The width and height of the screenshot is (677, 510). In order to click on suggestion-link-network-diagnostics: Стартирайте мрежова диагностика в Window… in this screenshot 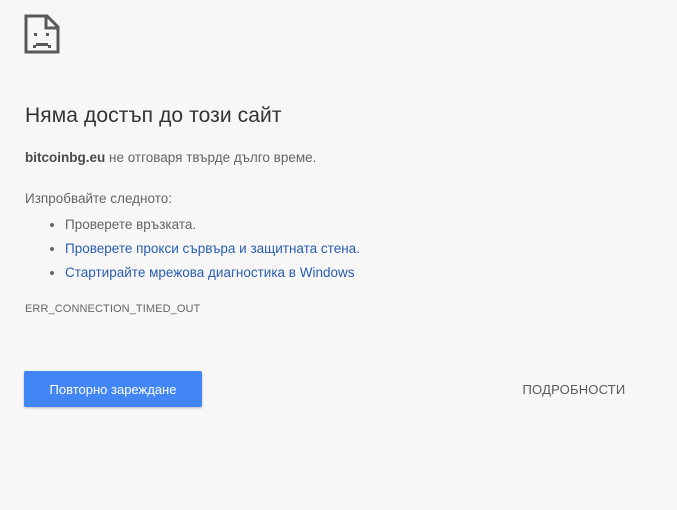, I will do `click(209, 272)`.